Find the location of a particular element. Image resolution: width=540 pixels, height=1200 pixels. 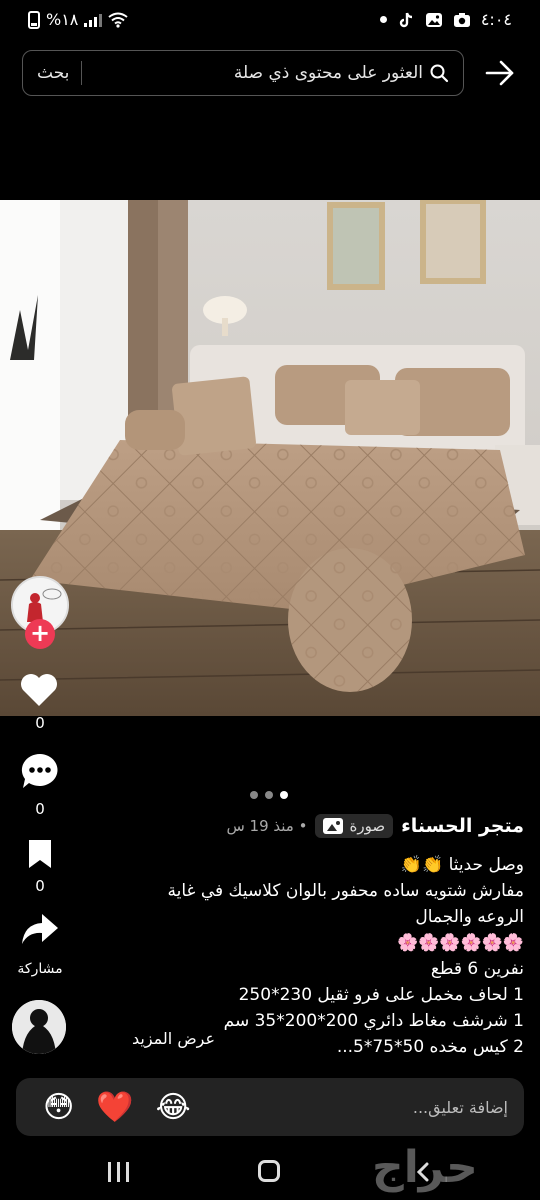

likes-count: 0 is located at coordinates (40, 723).